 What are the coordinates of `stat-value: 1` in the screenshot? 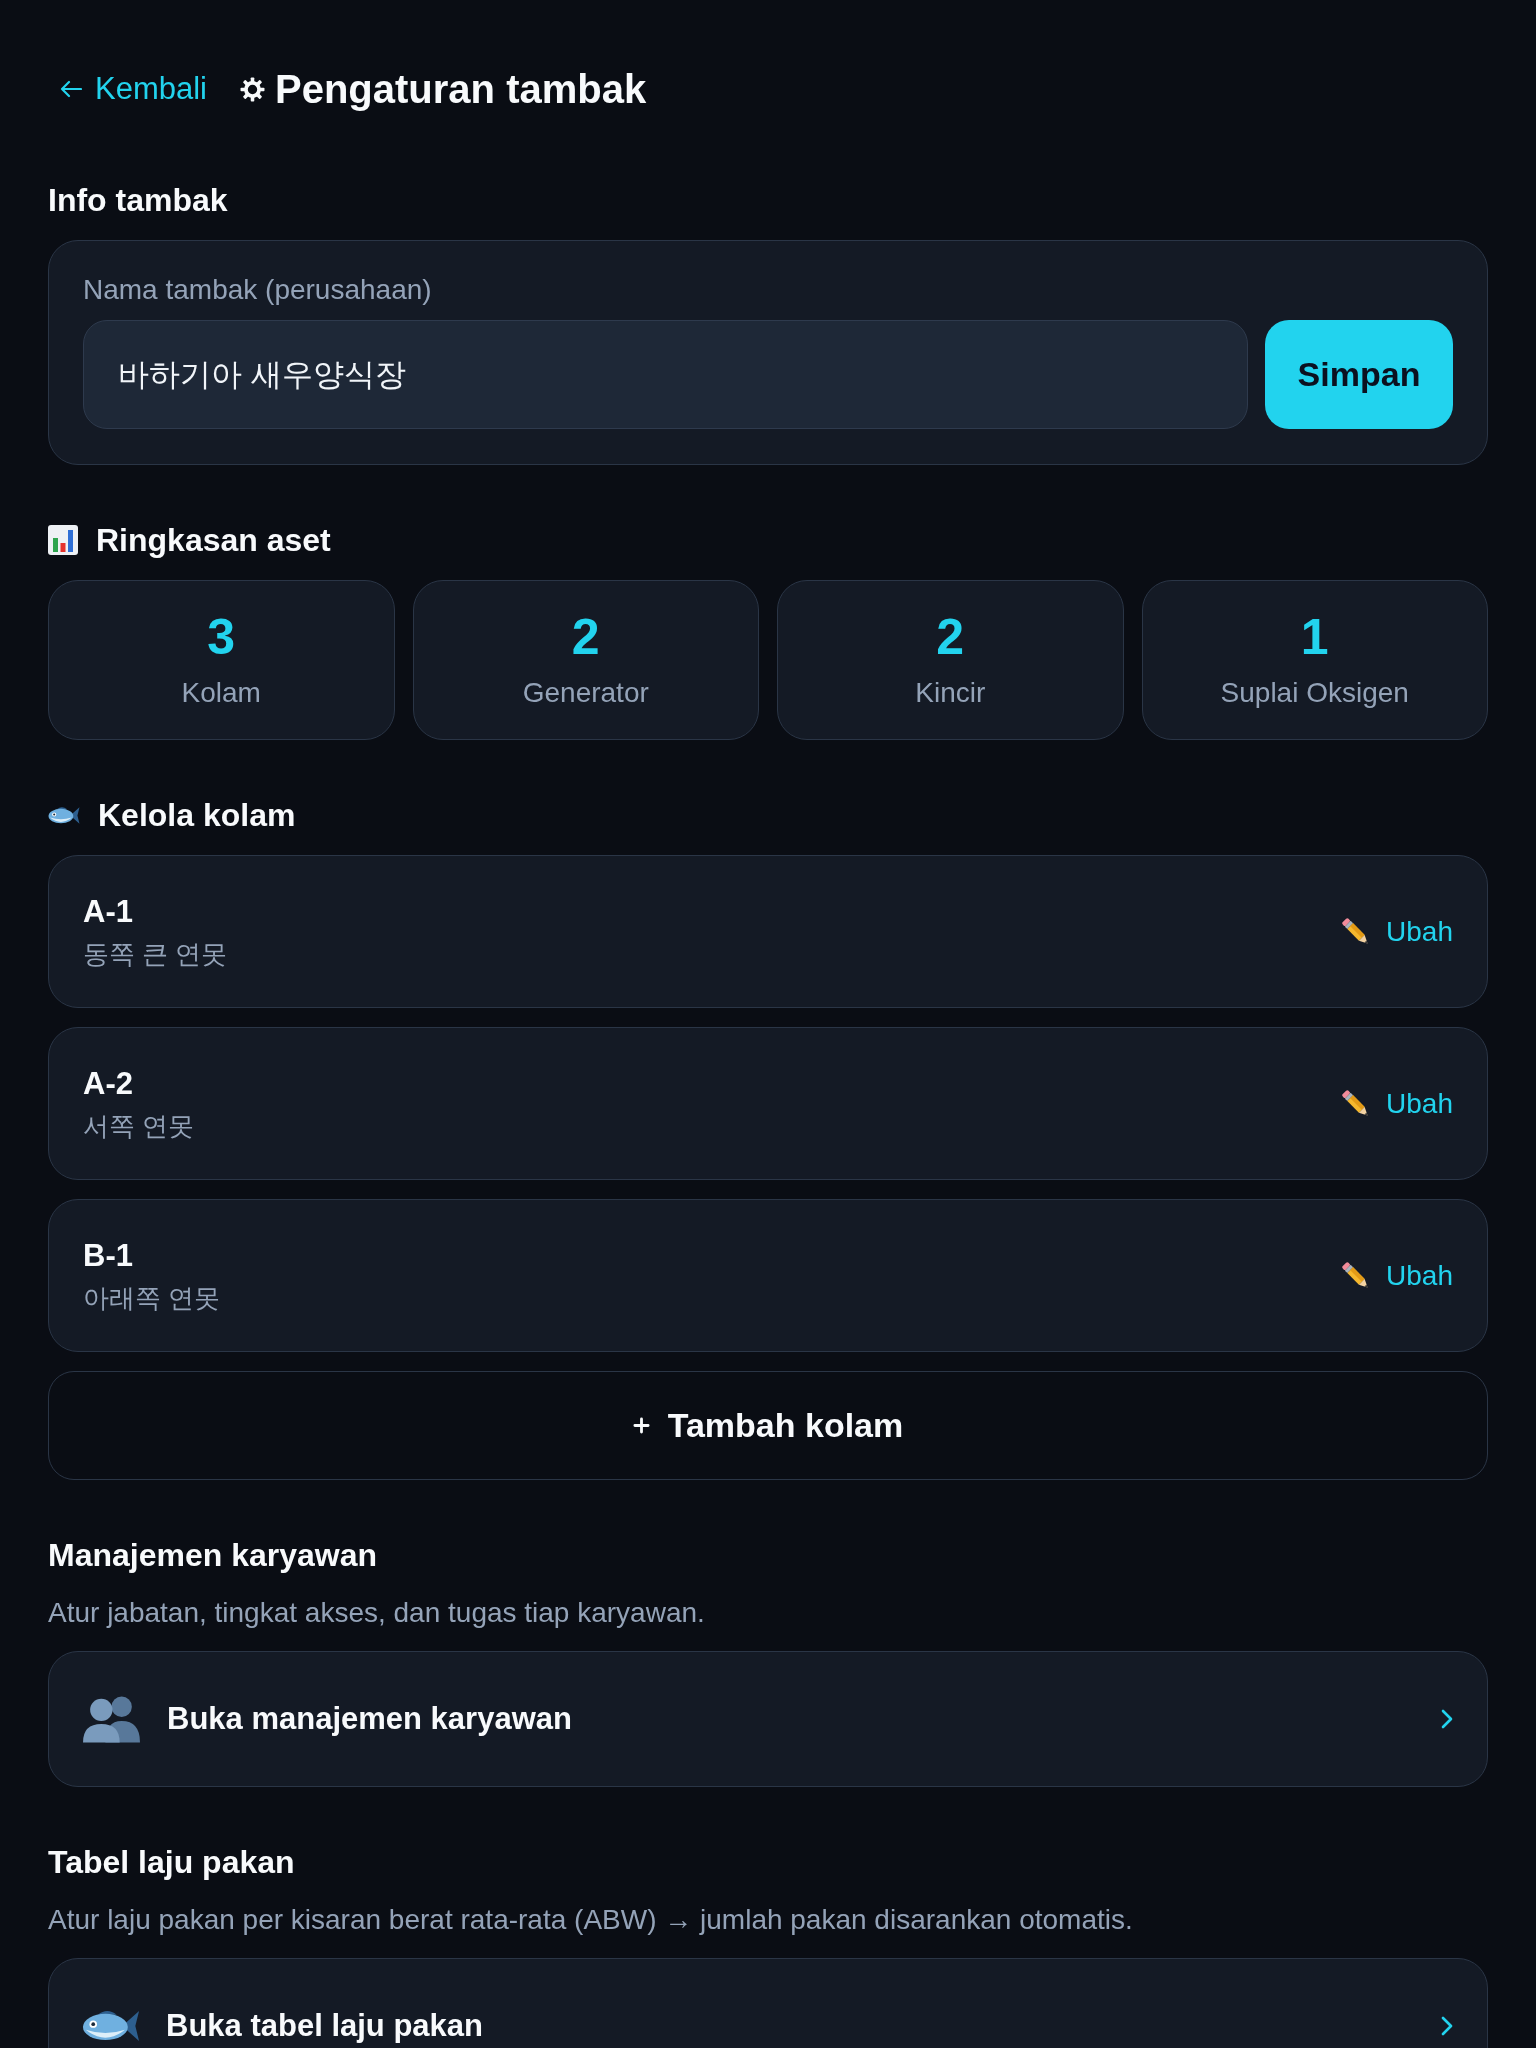 It's located at (1314, 637).